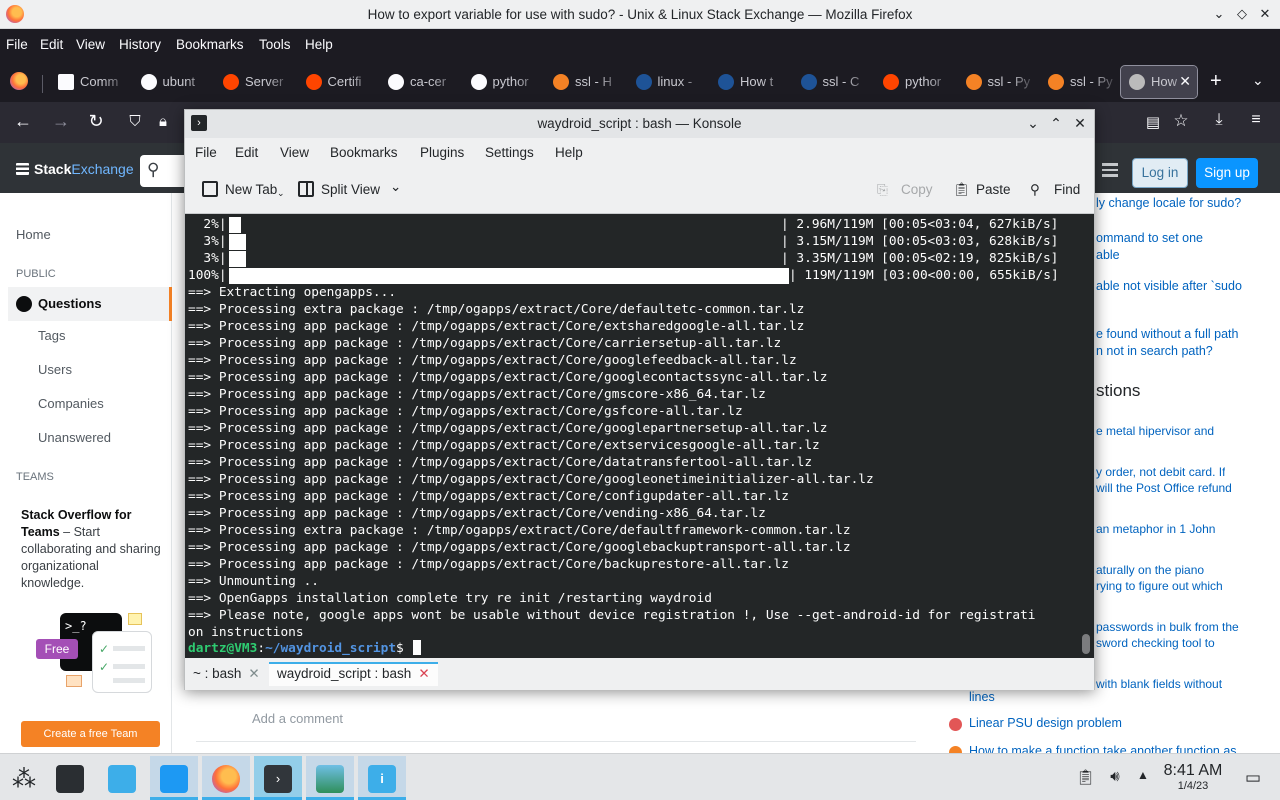  I want to click on show-desktop-icon: ▭, so click(1253, 777).